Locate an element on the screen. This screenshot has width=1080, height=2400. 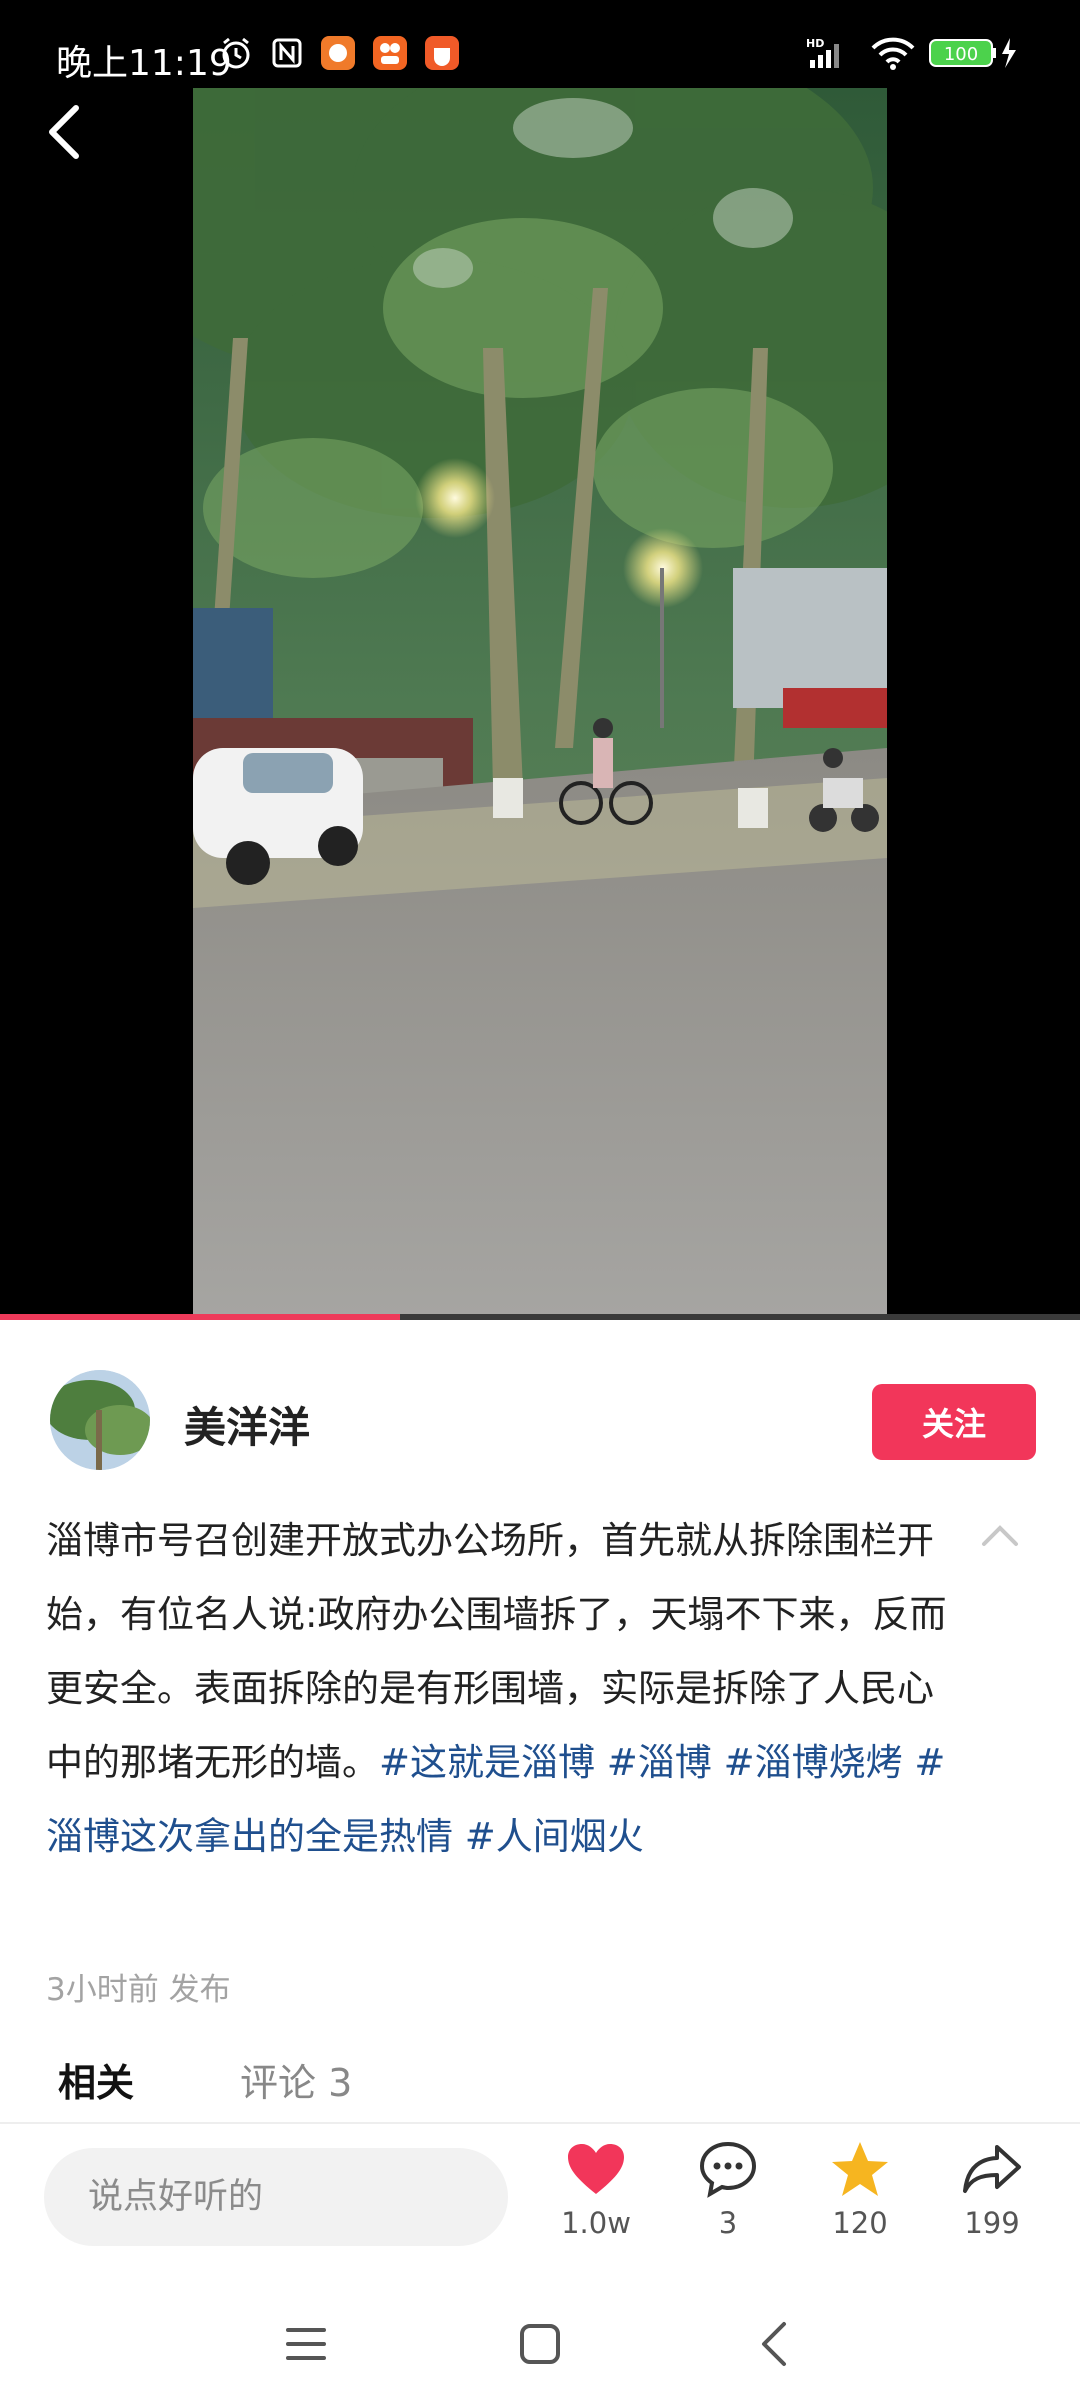
share-button: 199 is located at coordinates (992, 2196).